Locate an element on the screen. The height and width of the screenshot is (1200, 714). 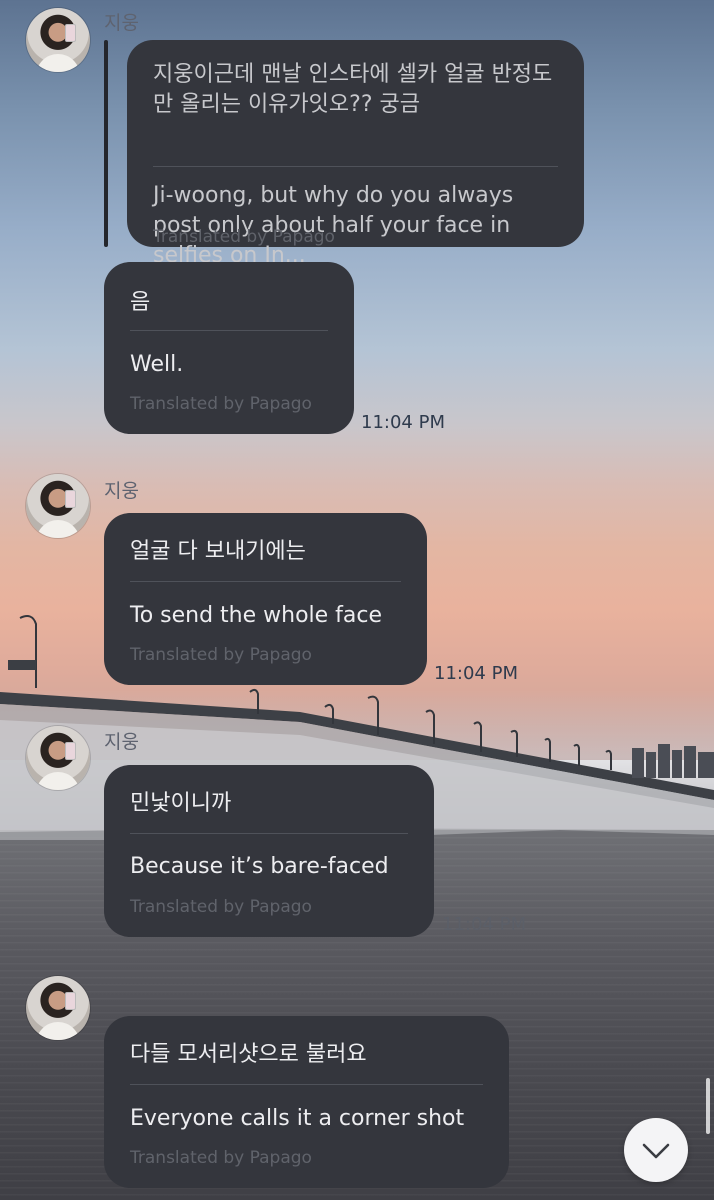
translated-text: Because it’s bare-faced is located at coordinates (259, 866).